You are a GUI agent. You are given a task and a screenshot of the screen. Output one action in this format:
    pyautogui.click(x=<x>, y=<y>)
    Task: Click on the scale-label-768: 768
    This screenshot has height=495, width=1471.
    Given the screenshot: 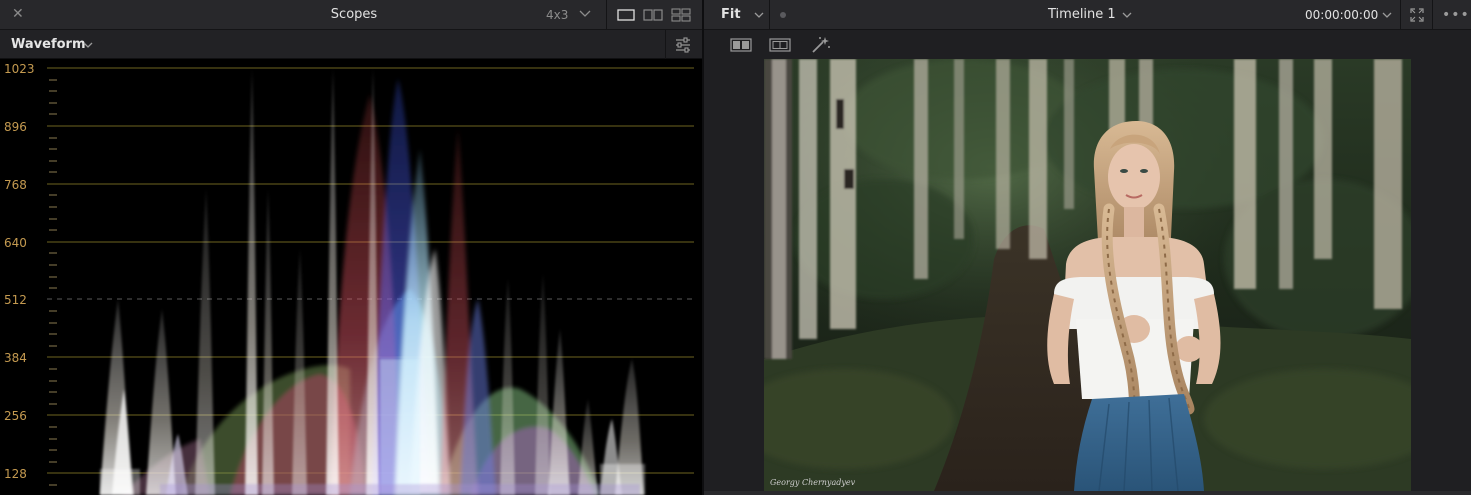 What is the action you would take?
    pyautogui.click(x=15, y=185)
    